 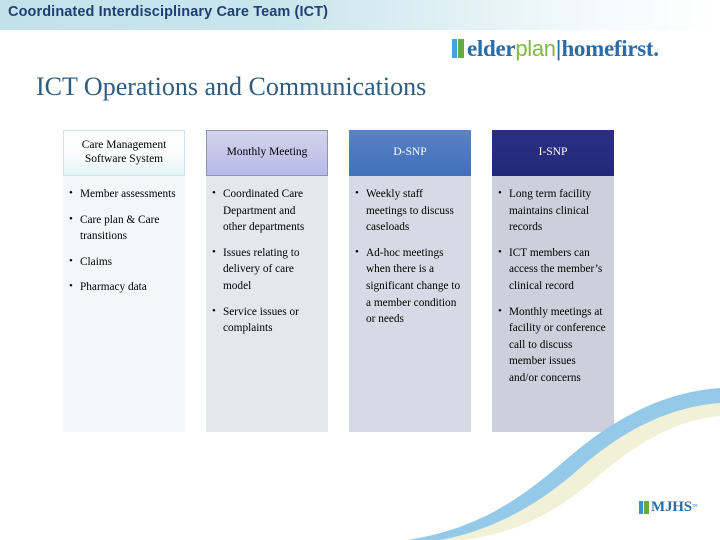 I want to click on mjhs-logo-mark-icon, so click(x=644, y=507).